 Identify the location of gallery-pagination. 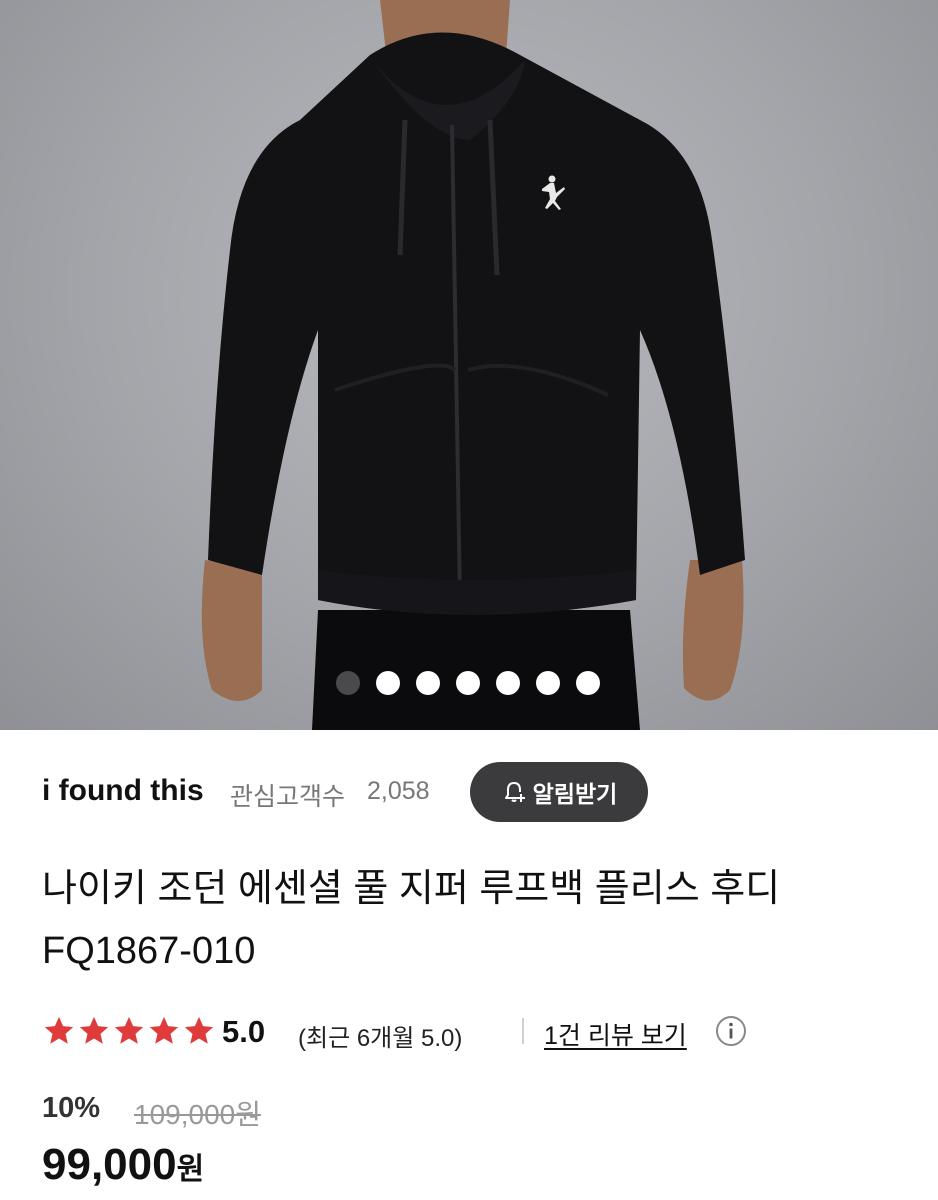
(468, 683).